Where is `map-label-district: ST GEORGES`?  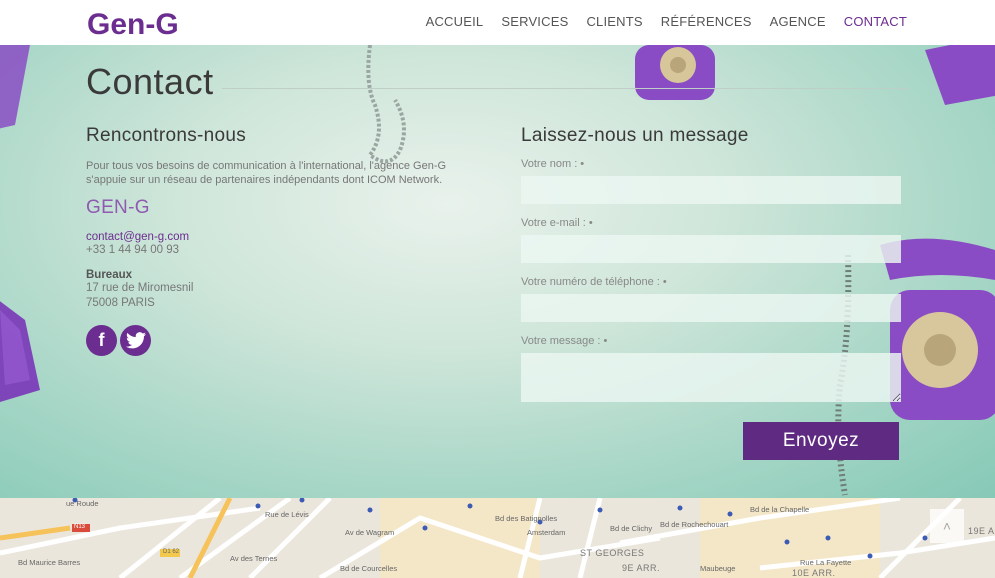 map-label-district: ST GEORGES is located at coordinates (612, 553).